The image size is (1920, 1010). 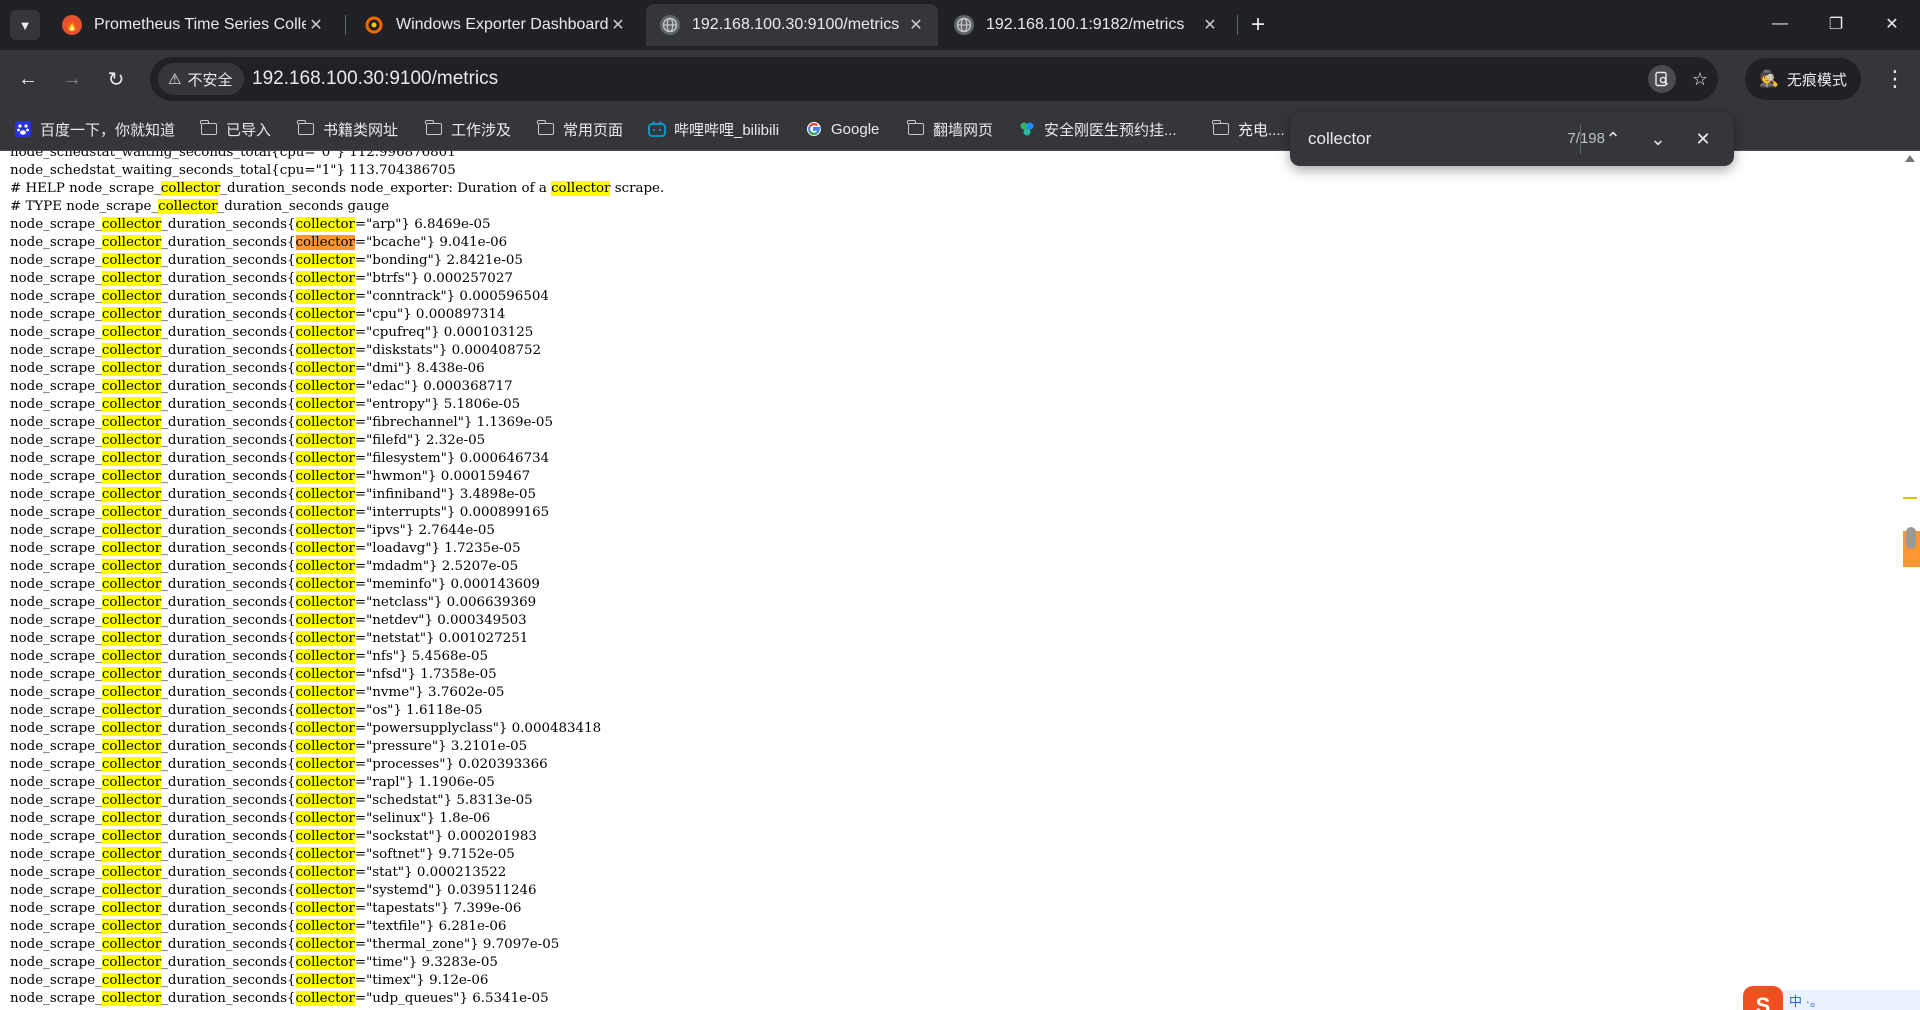 I want to click on minimize-button: —, so click(x=1780, y=24).